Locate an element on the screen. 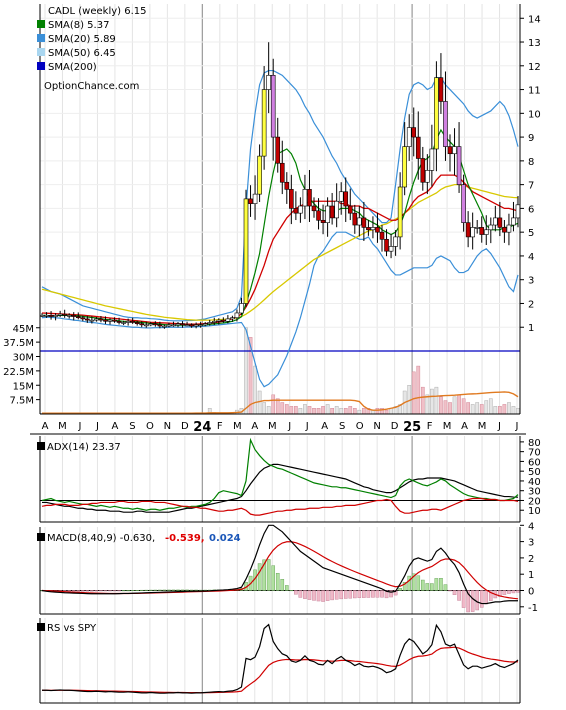 This screenshot has width=566, height=710. sma8-swatch is located at coordinates (41, 24).